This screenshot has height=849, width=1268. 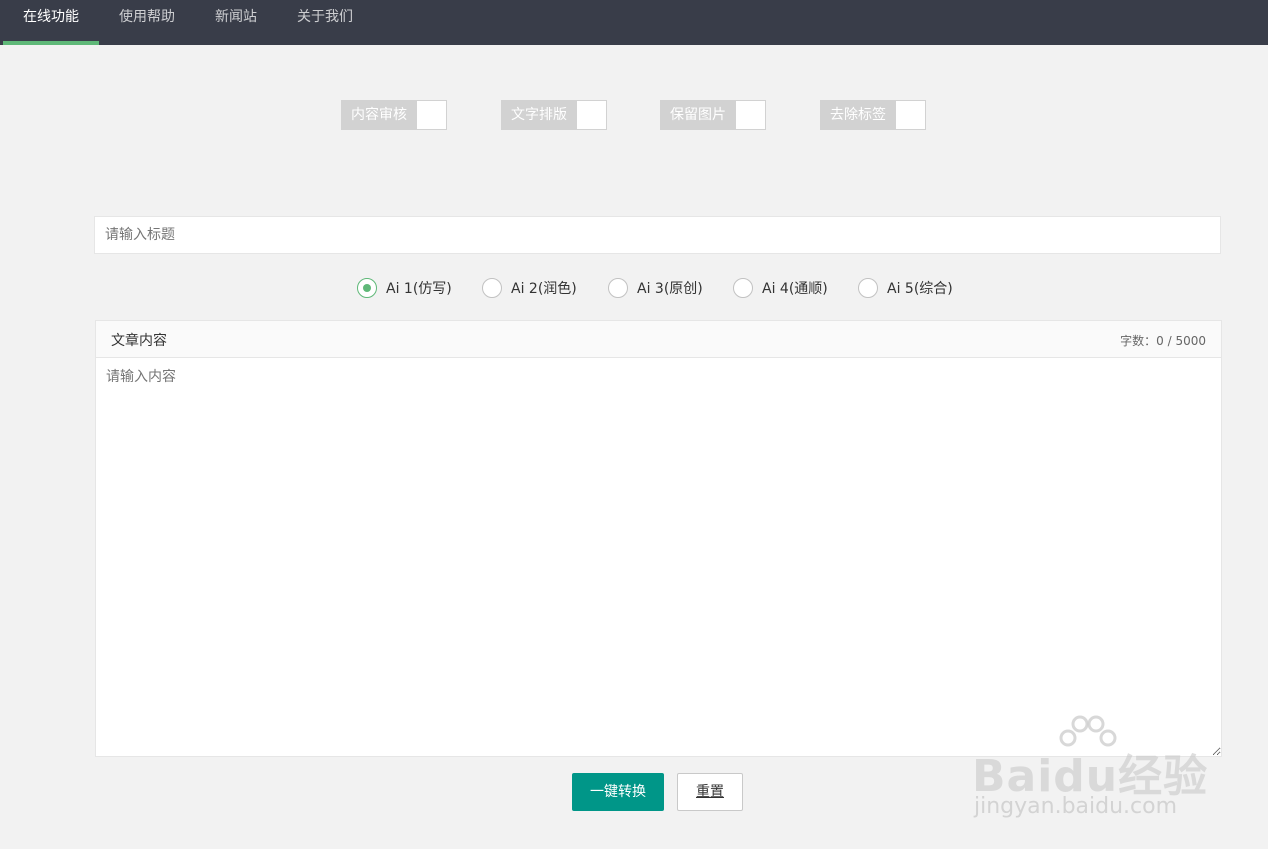 I want to click on radio-ai-3: Ai 3(原创), so click(x=658, y=289).